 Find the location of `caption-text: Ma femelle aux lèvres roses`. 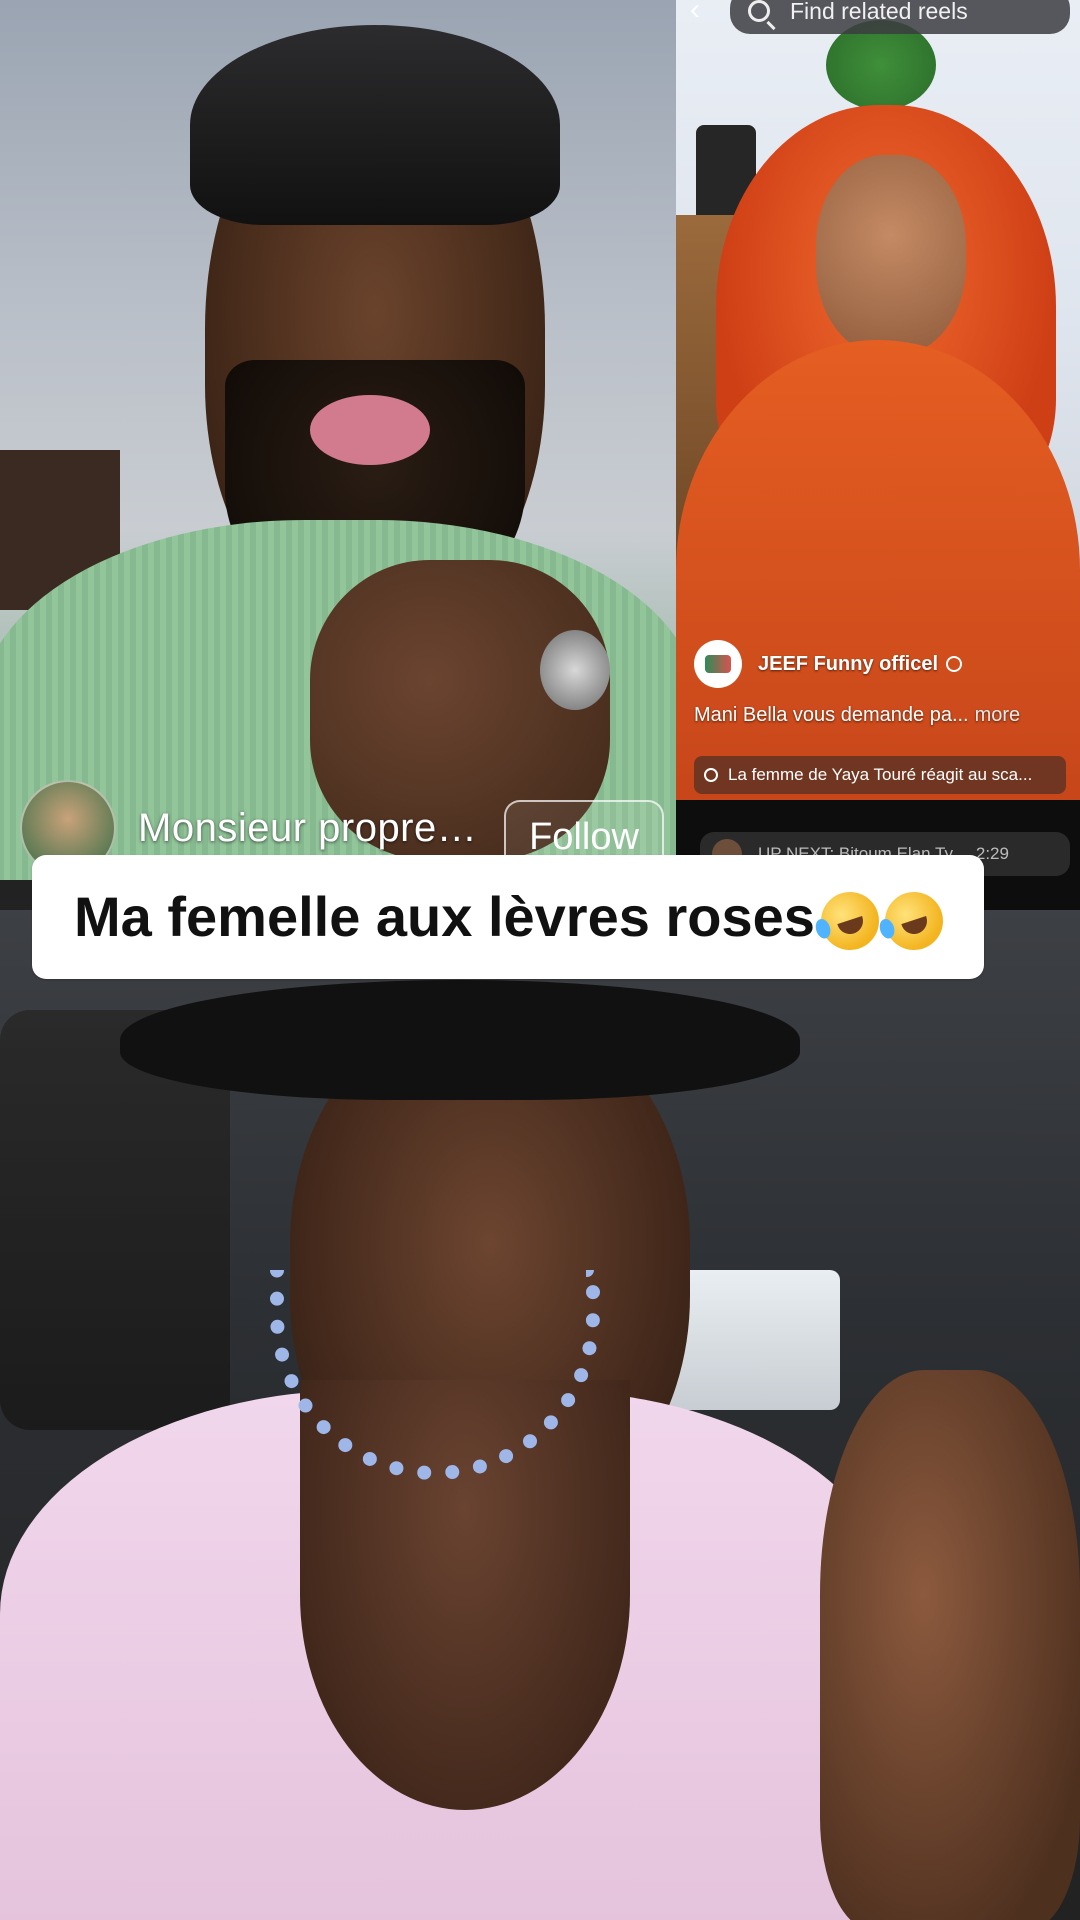

caption-text: Ma femelle aux lèvres roses is located at coordinates (512, 921).